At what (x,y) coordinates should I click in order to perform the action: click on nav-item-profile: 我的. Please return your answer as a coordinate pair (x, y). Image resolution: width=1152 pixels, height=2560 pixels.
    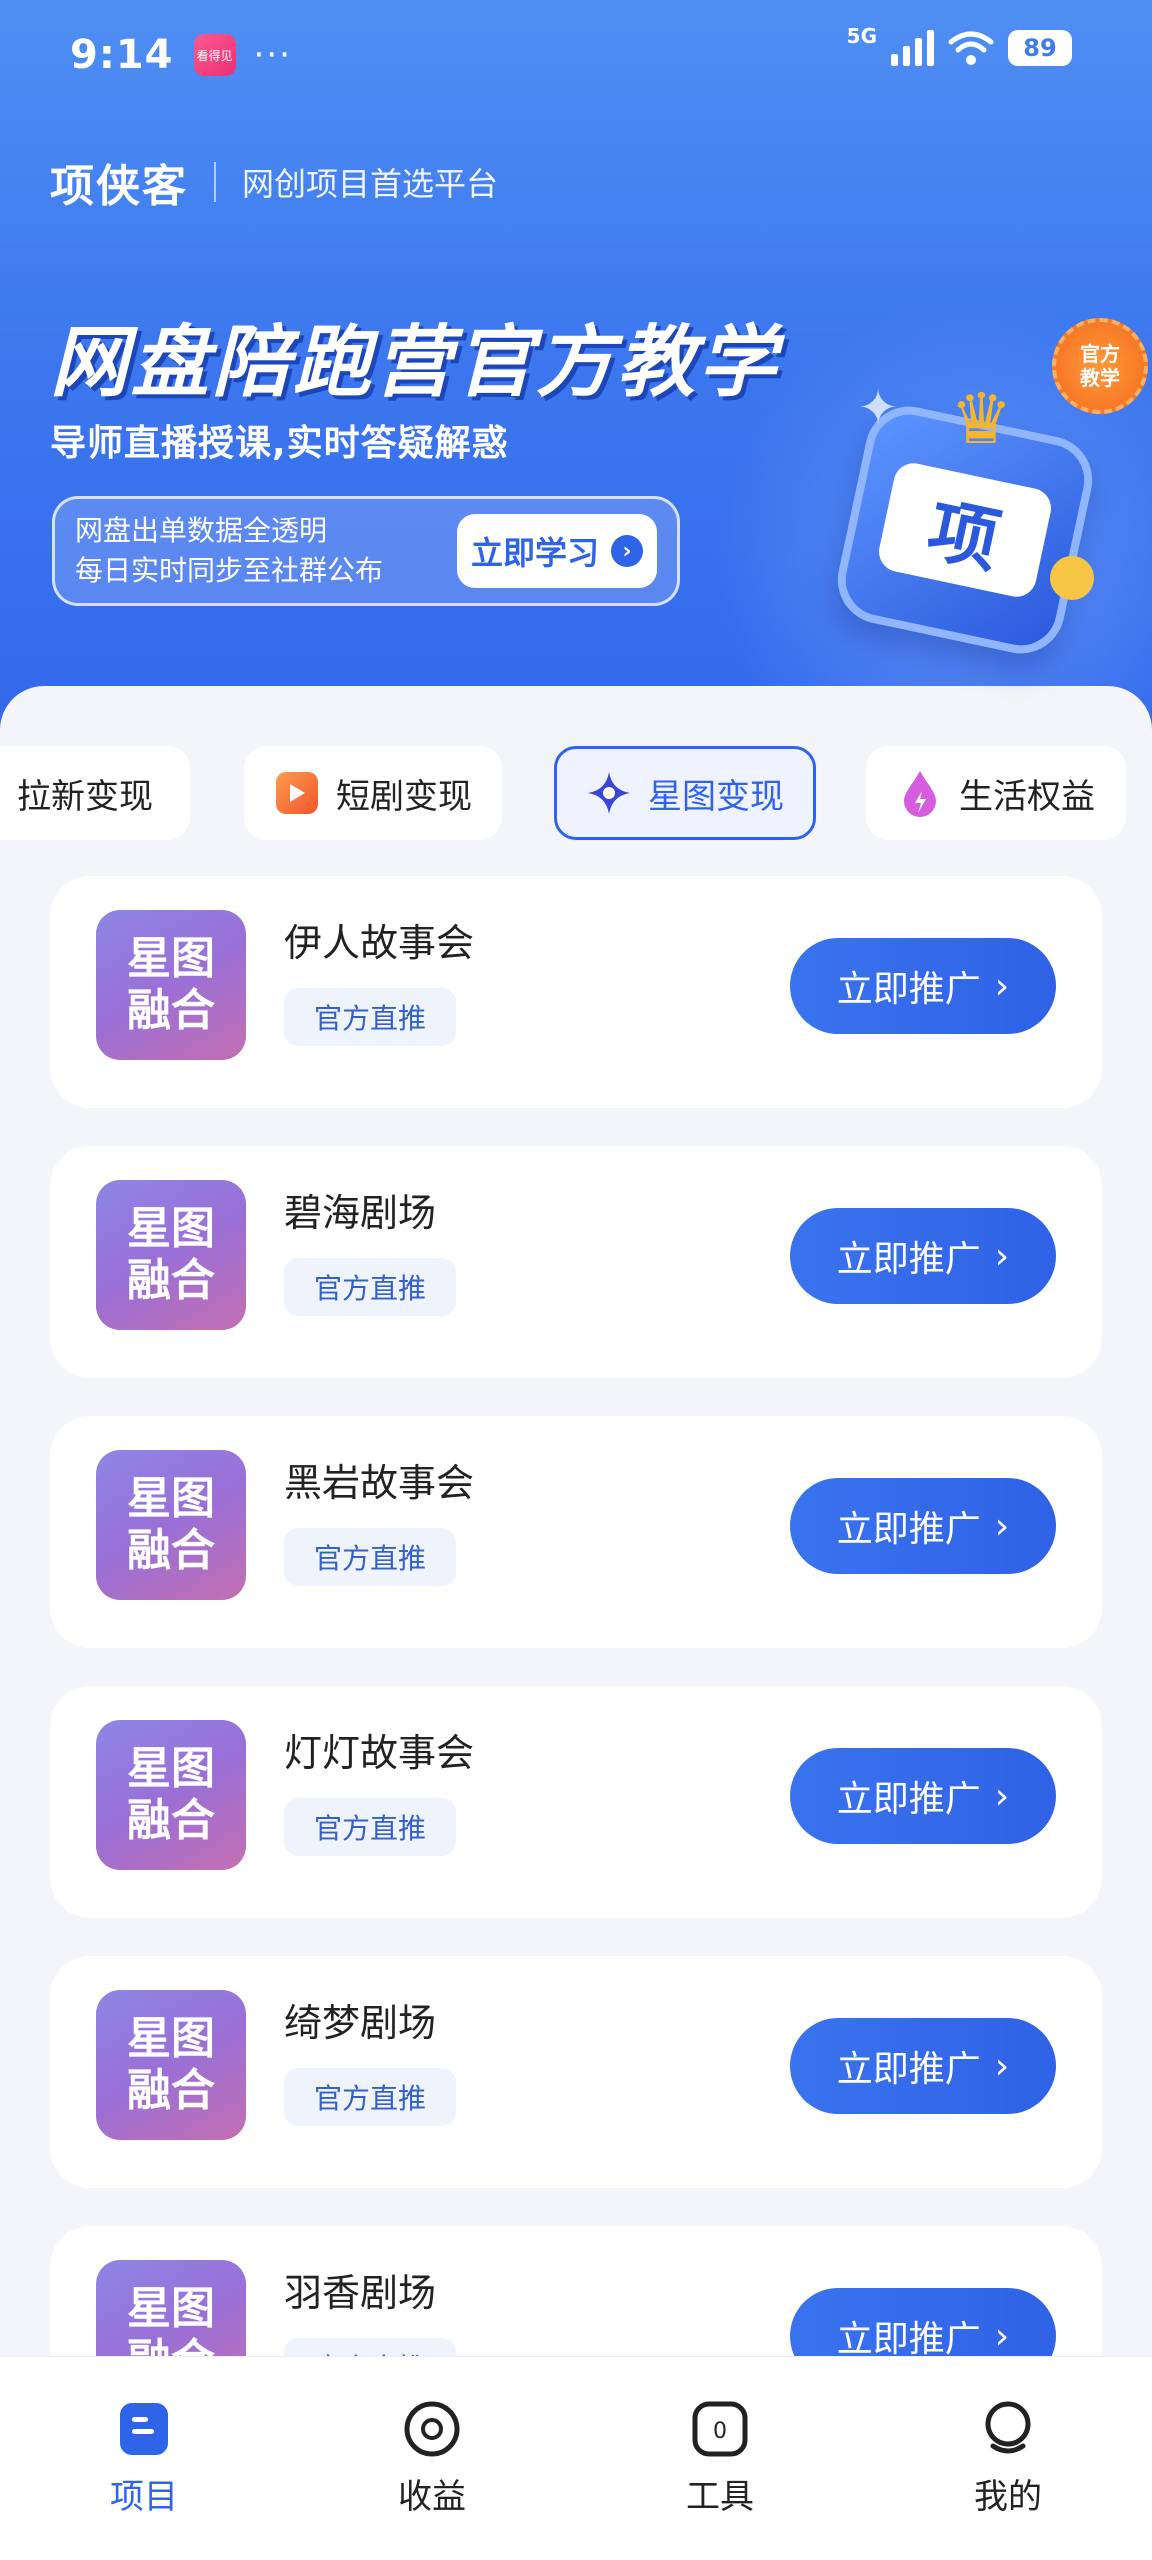
    Looking at the image, I should click on (1008, 2458).